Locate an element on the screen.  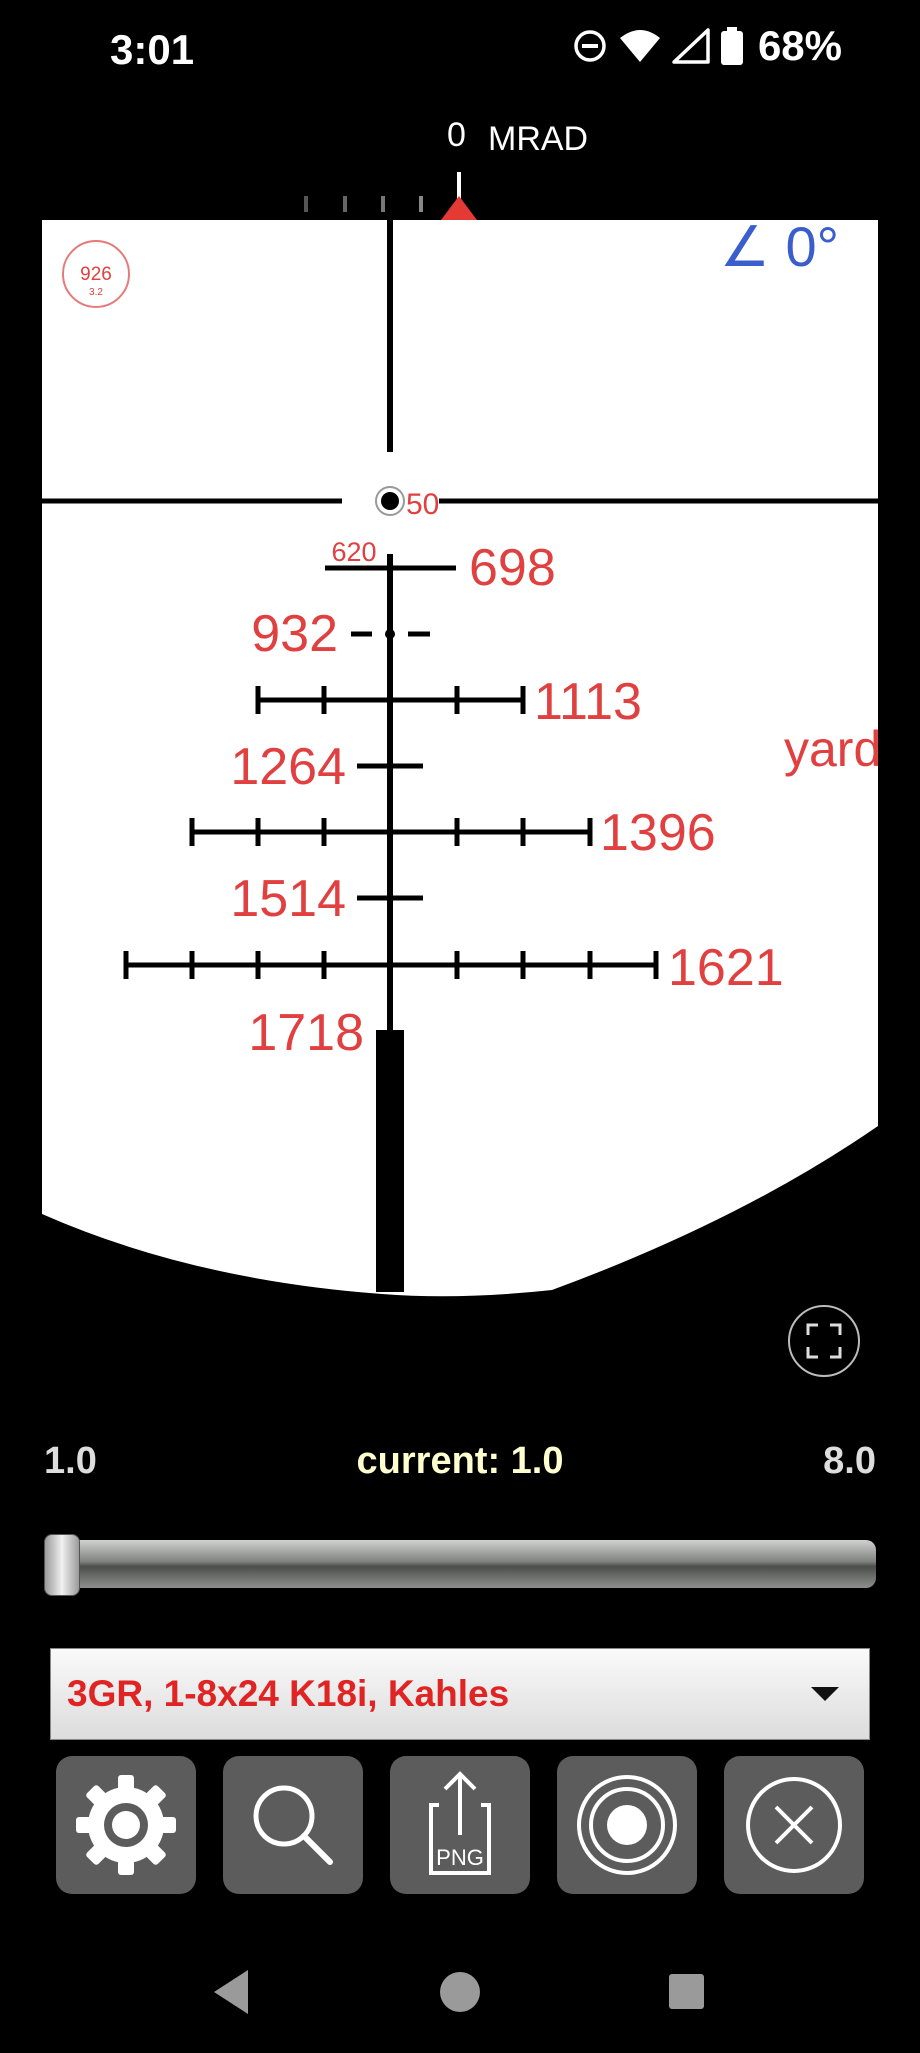
magnification-slider is located at coordinates (460, 1565).